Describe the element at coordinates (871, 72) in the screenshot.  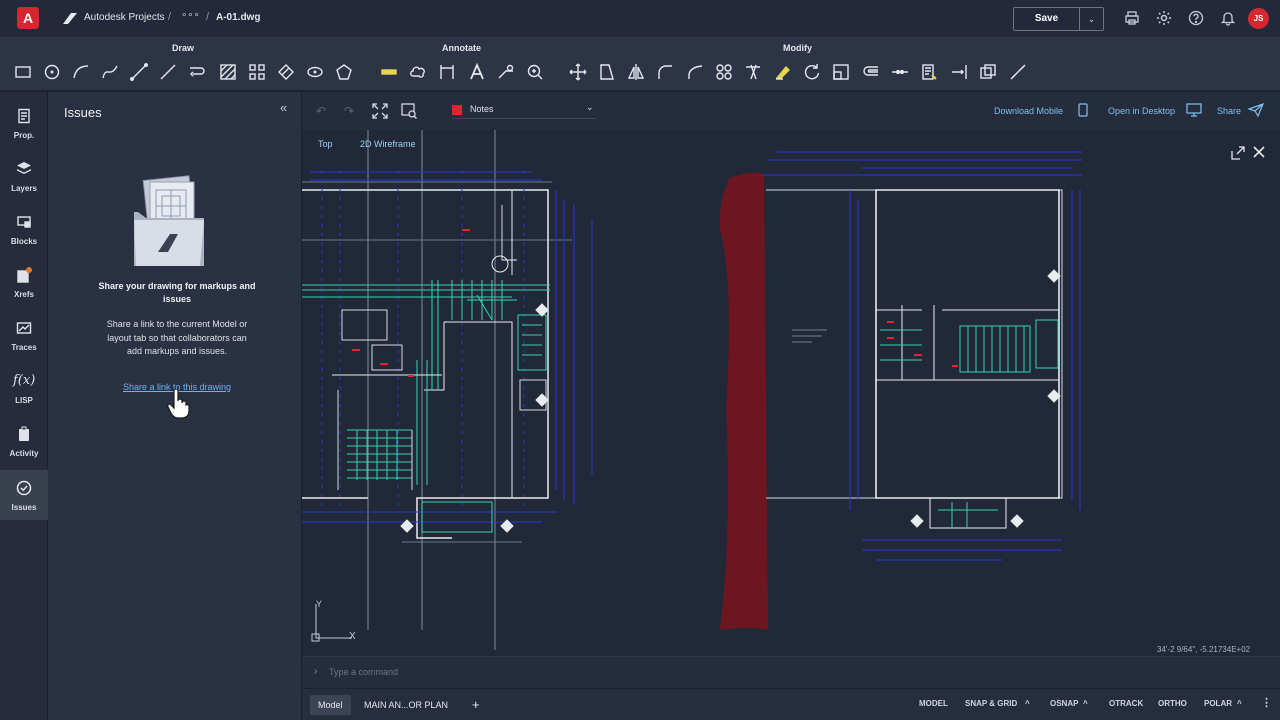
I see `offset-icon` at that location.